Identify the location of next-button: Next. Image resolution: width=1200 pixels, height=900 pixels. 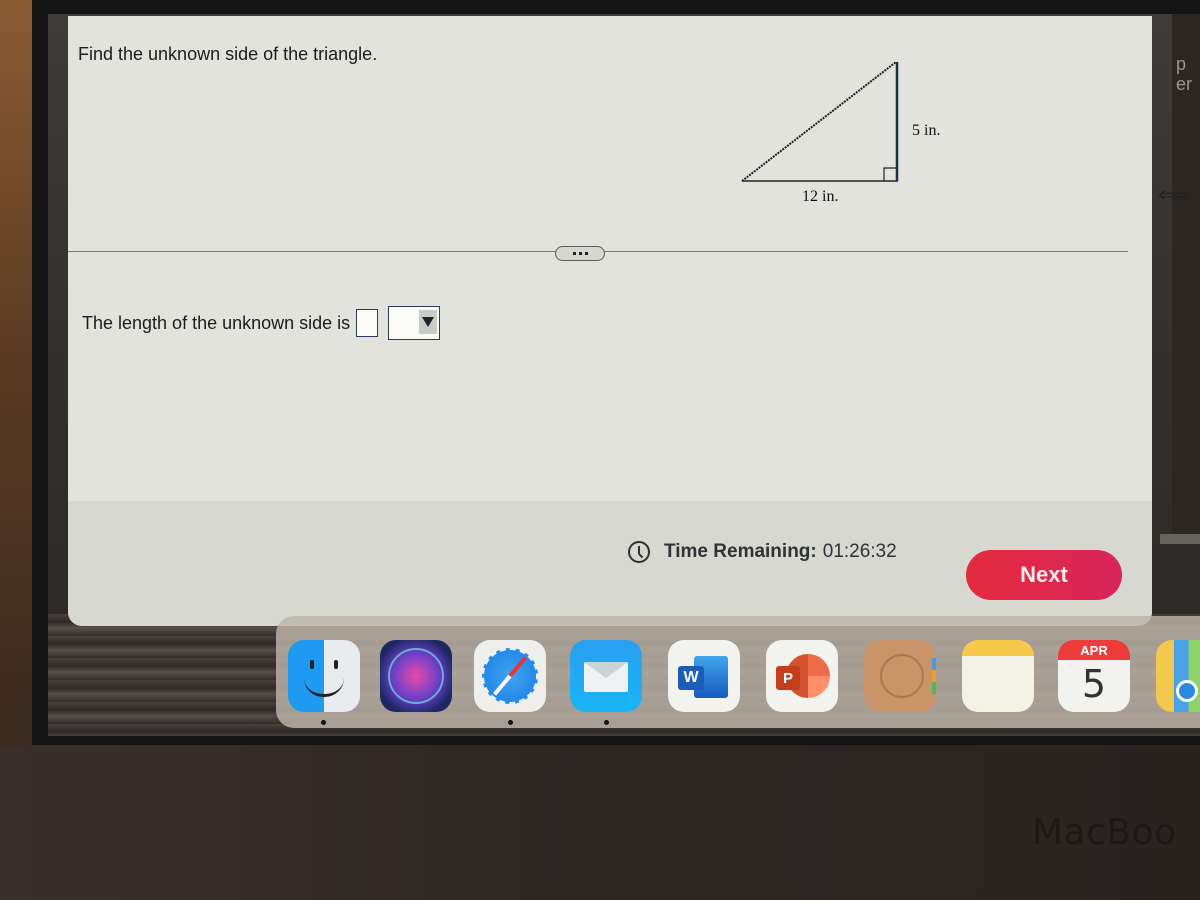
(1044, 575).